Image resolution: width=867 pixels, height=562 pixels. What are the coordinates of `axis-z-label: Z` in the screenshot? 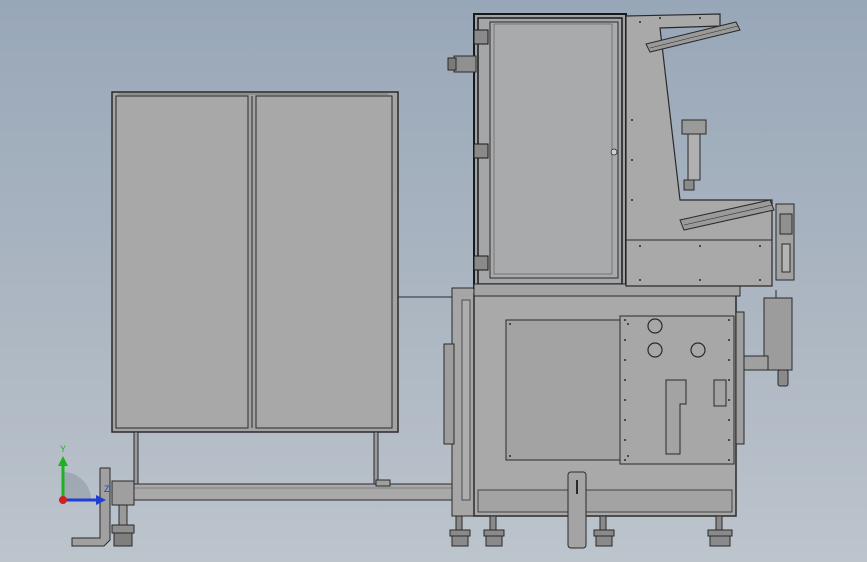 It's located at (107, 489).